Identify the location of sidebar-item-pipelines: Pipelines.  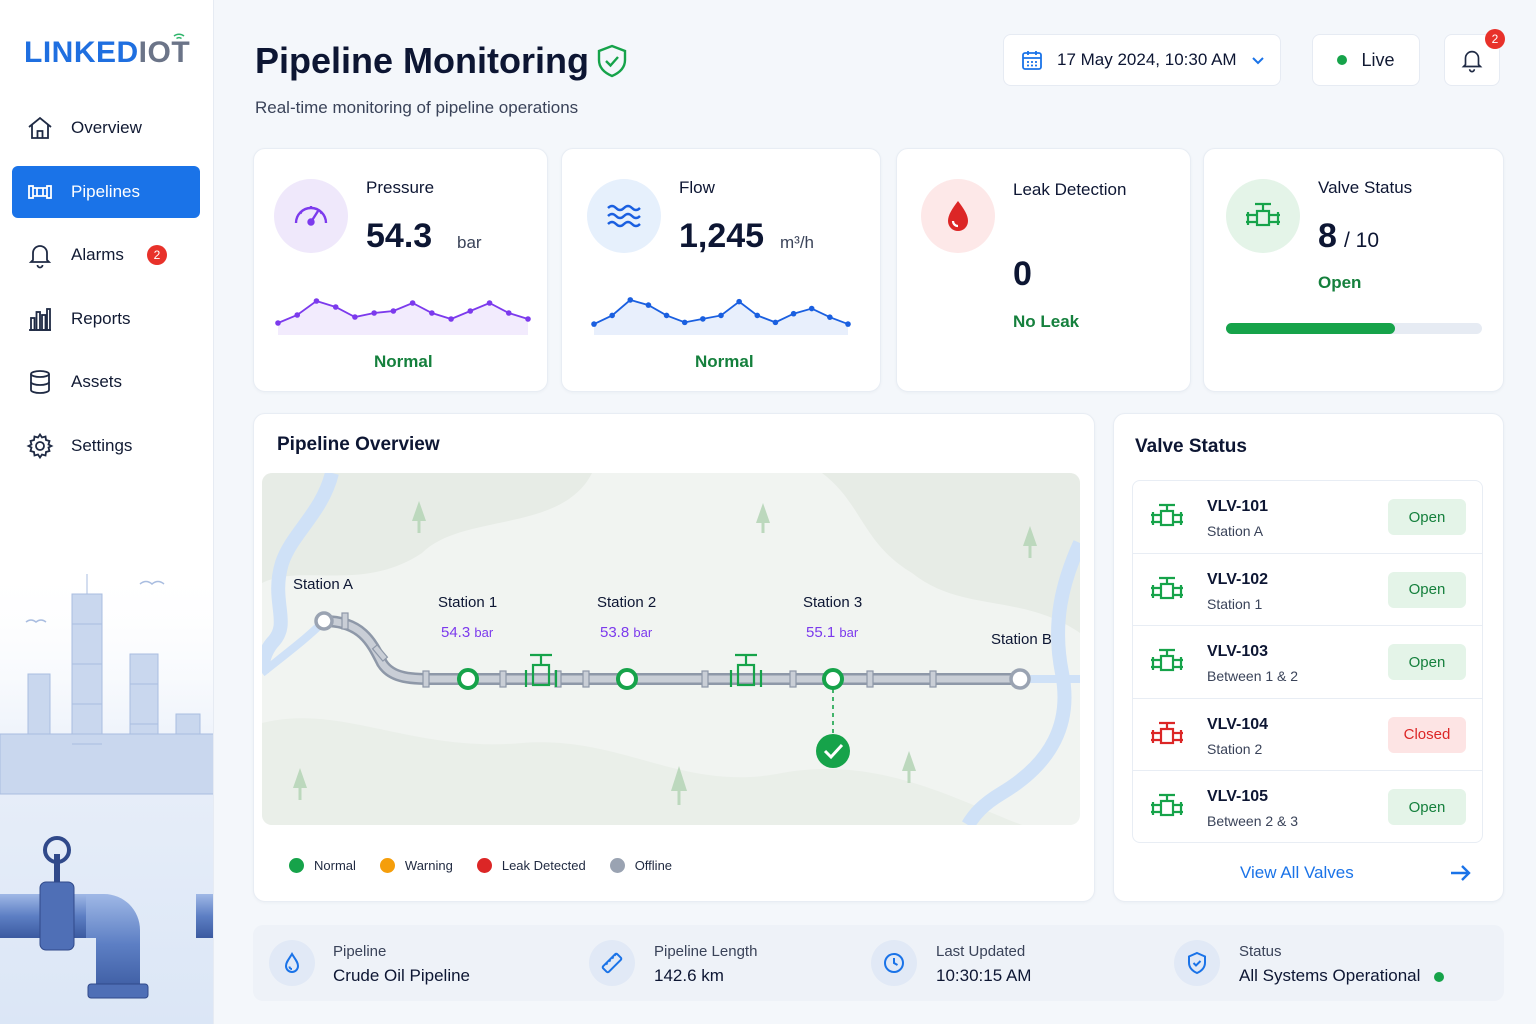
(106, 191).